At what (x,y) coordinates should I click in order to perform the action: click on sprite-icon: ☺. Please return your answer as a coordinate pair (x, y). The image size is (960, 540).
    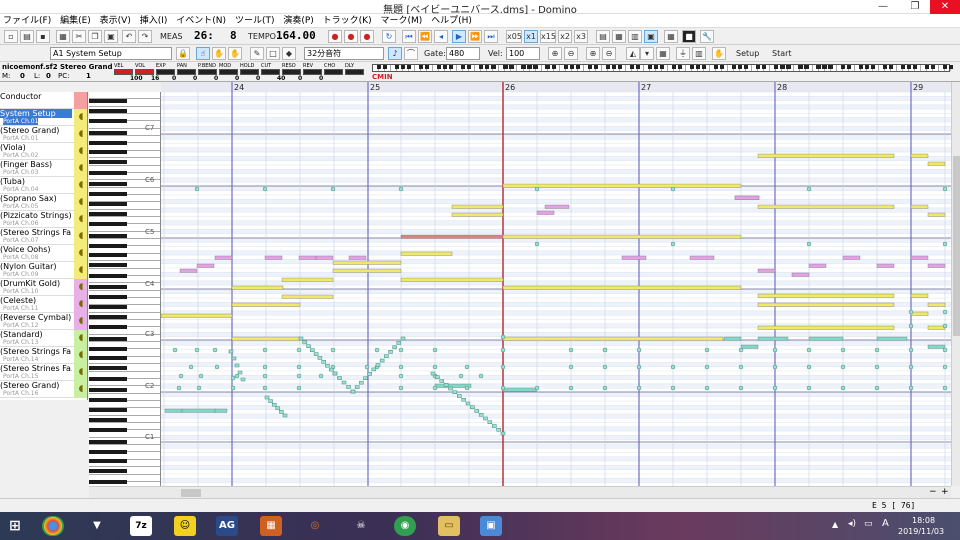
    Looking at the image, I should click on (185, 526).